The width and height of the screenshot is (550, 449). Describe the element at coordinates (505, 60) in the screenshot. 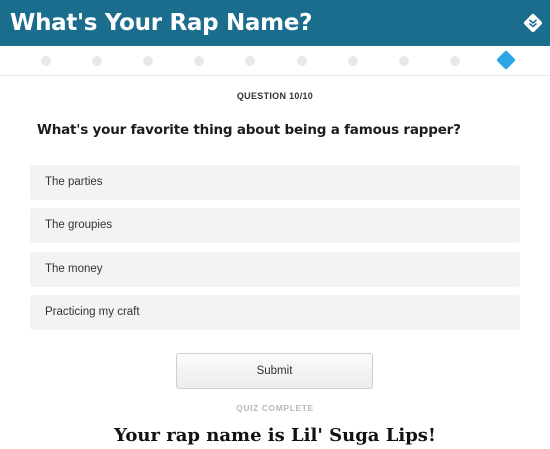

I see `progress-dot-active` at that location.